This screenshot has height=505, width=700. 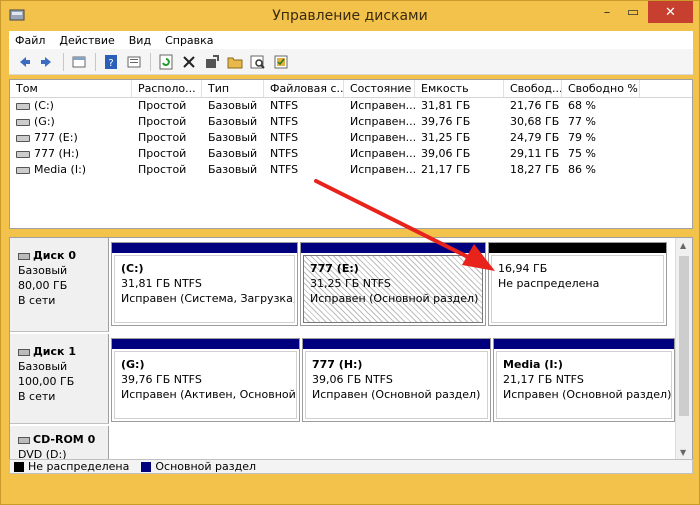 What do you see at coordinates (343, 443) in the screenshot?
I see `cdrom-0-row: CD-ROM 0 DVD (D:)` at bounding box center [343, 443].